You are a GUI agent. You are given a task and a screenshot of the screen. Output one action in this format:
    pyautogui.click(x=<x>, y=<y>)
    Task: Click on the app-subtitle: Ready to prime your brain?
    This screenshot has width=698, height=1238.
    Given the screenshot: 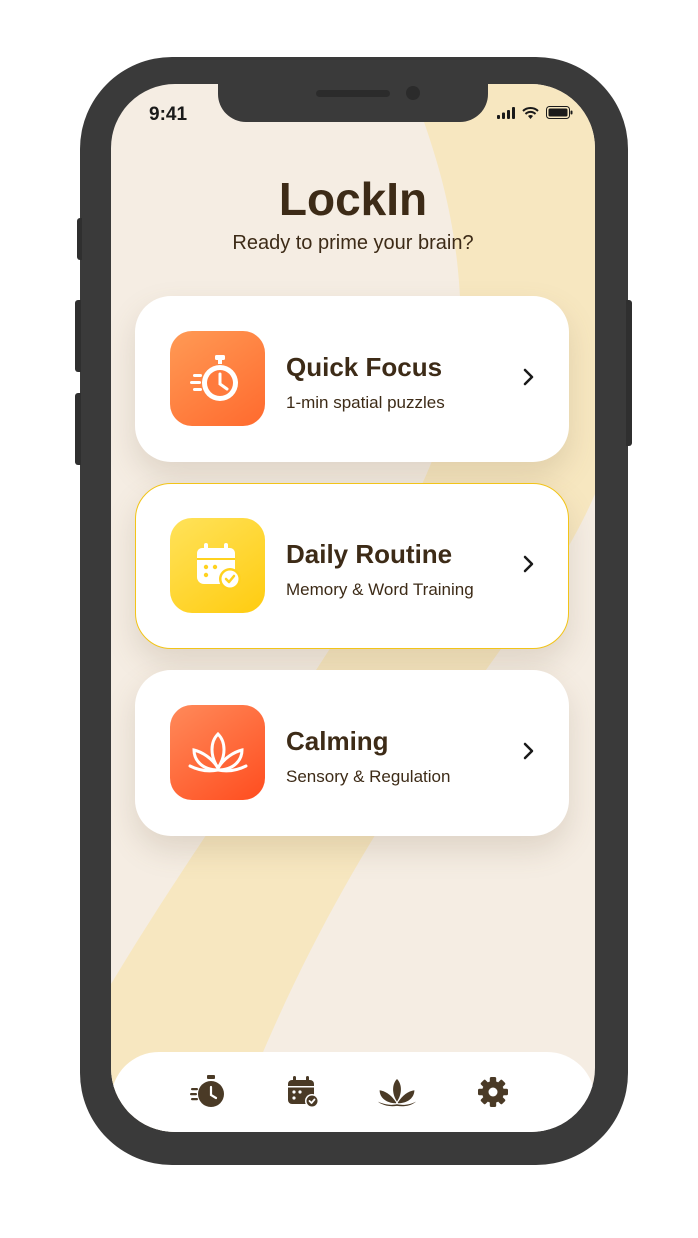 What is the action you would take?
    pyautogui.click(x=353, y=243)
    